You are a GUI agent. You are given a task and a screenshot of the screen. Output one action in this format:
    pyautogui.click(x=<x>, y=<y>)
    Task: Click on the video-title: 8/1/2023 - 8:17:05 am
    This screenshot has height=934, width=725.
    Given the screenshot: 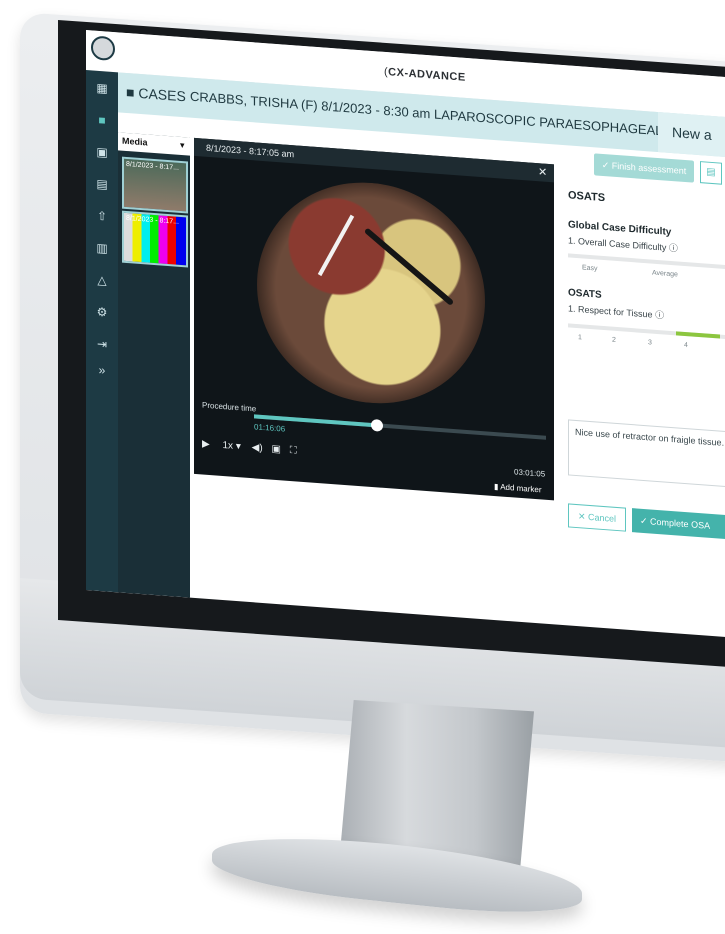 What is the action you would take?
    pyautogui.click(x=250, y=151)
    